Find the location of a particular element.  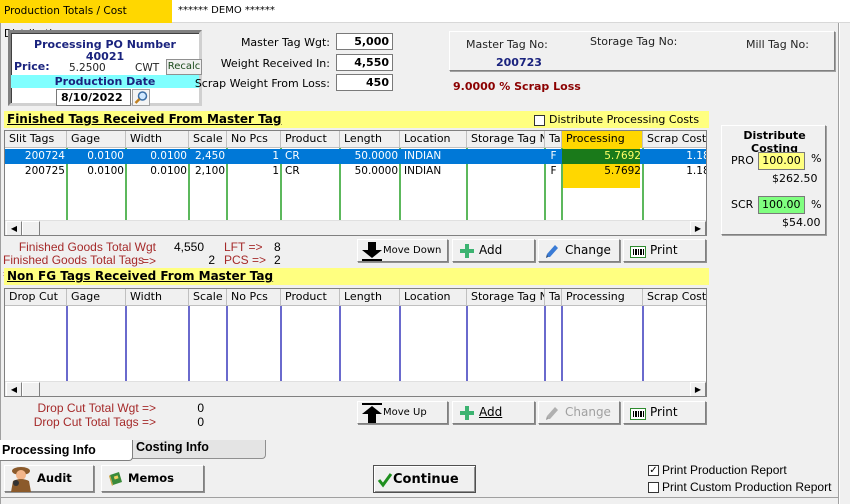

add-finished-button: Add is located at coordinates (493, 250).